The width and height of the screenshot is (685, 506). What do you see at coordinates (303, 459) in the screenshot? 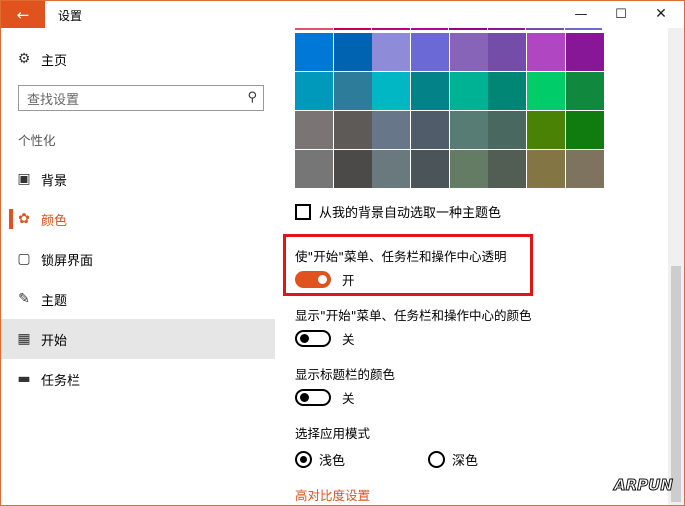
I see `light-mode-radio` at bounding box center [303, 459].